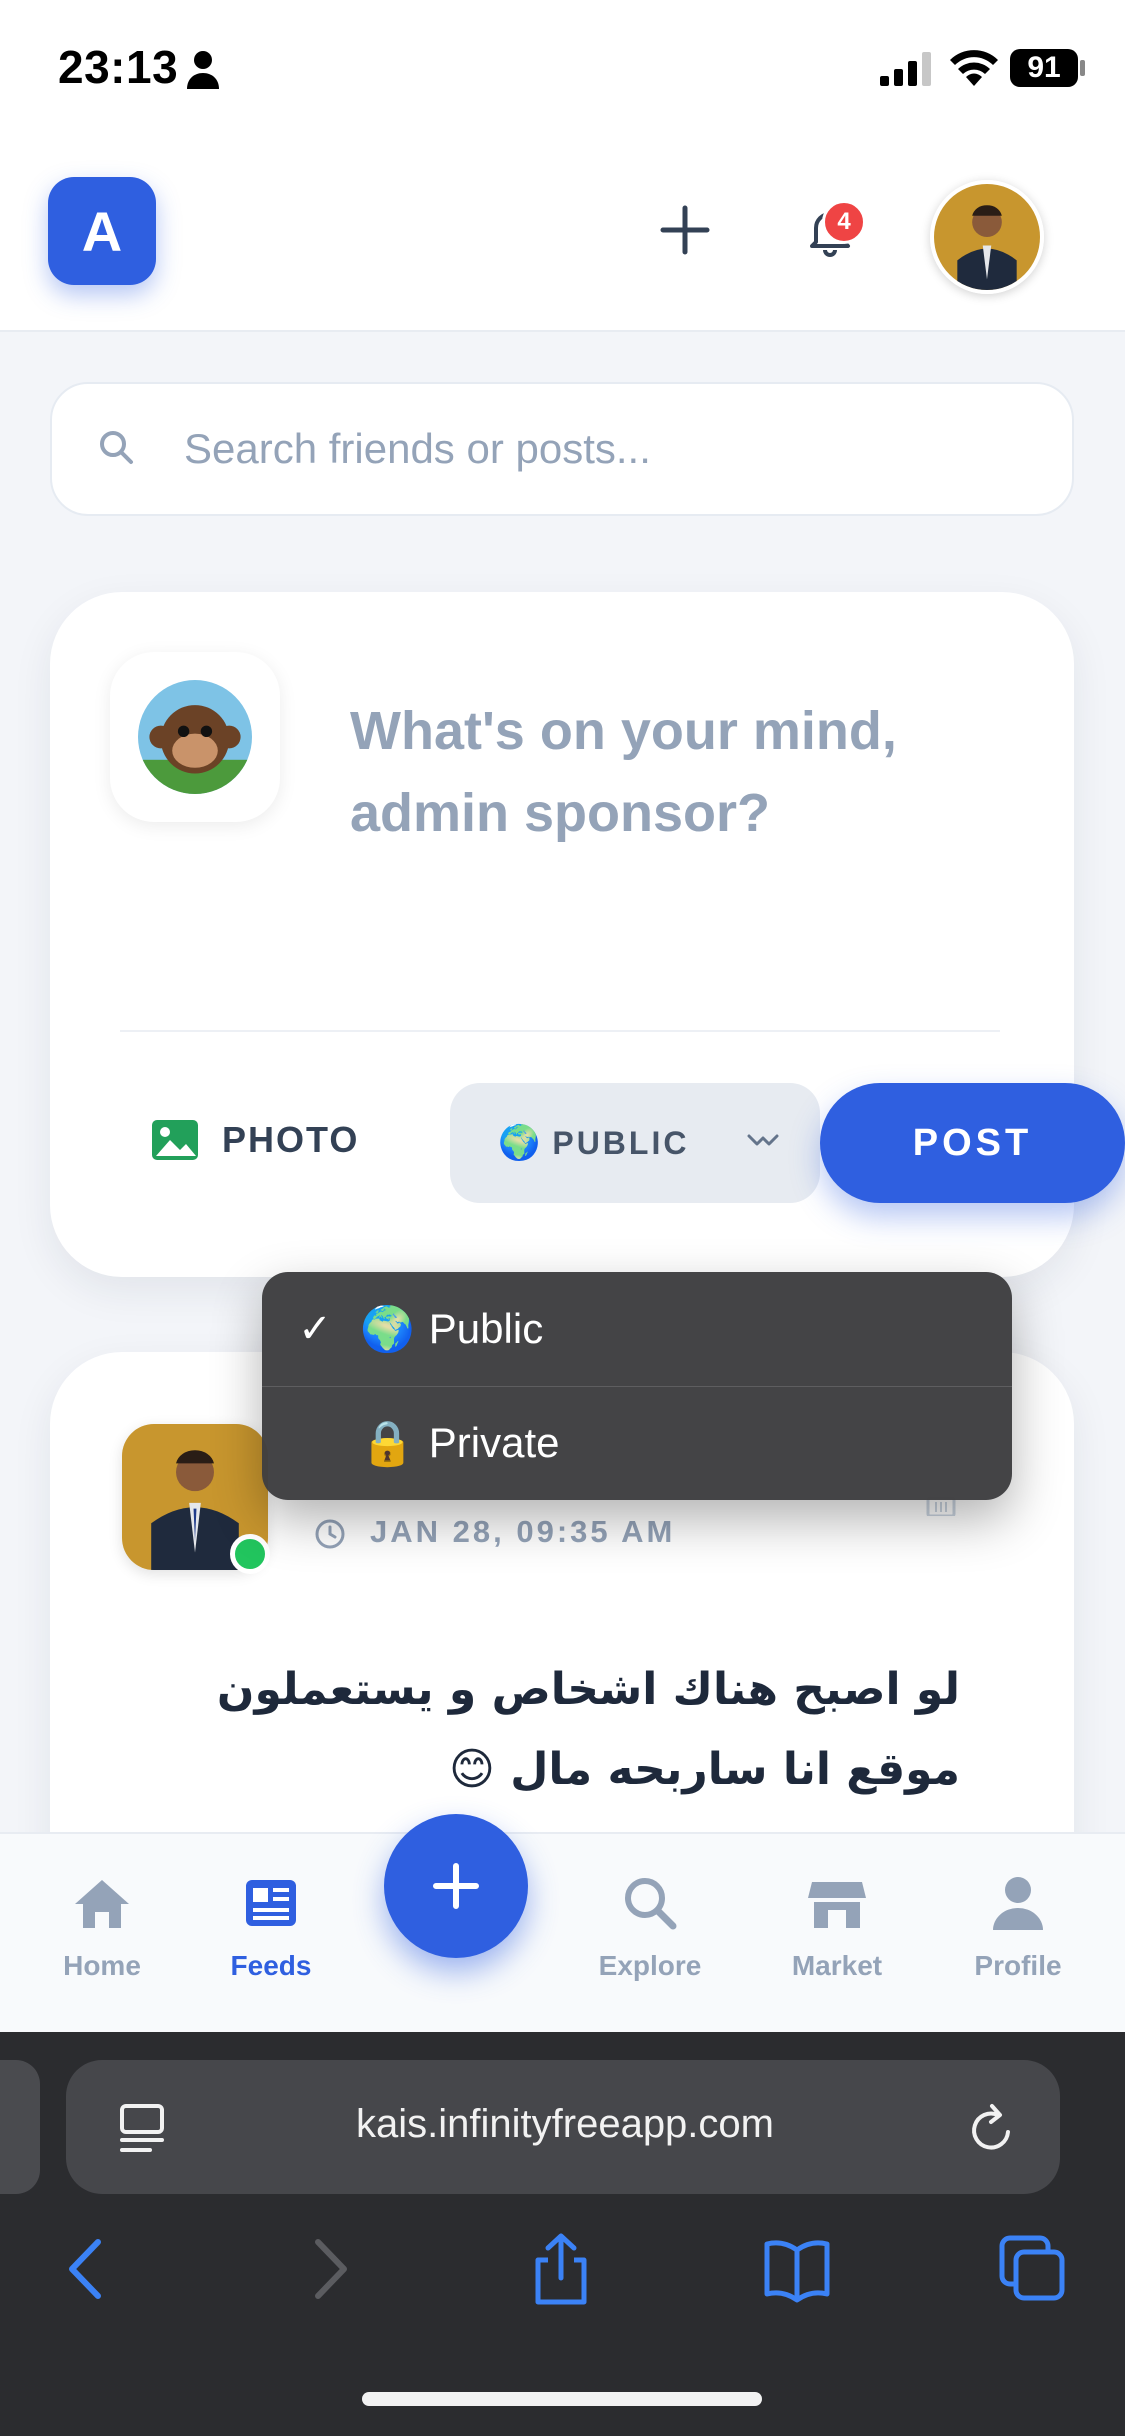  What do you see at coordinates (1018, 1935) in the screenshot?
I see `nav-item-profile: Profile` at bounding box center [1018, 1935].